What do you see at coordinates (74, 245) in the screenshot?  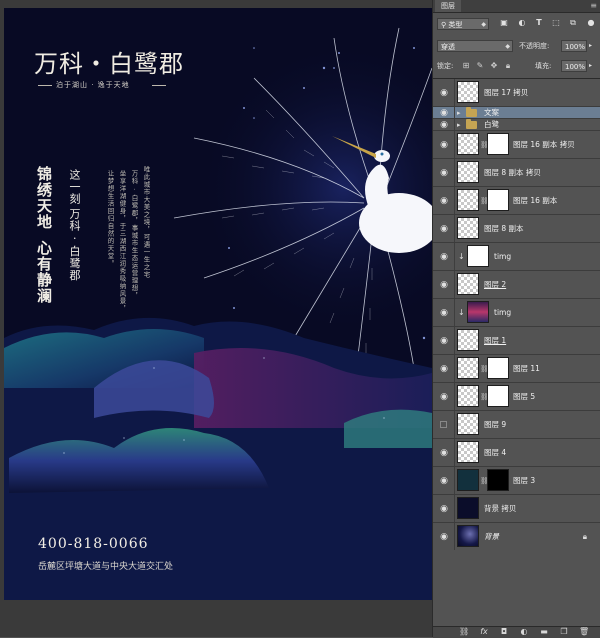 I see `mid-col-2: 万科 · 白鹭郡` at bounding box center [74, 245].